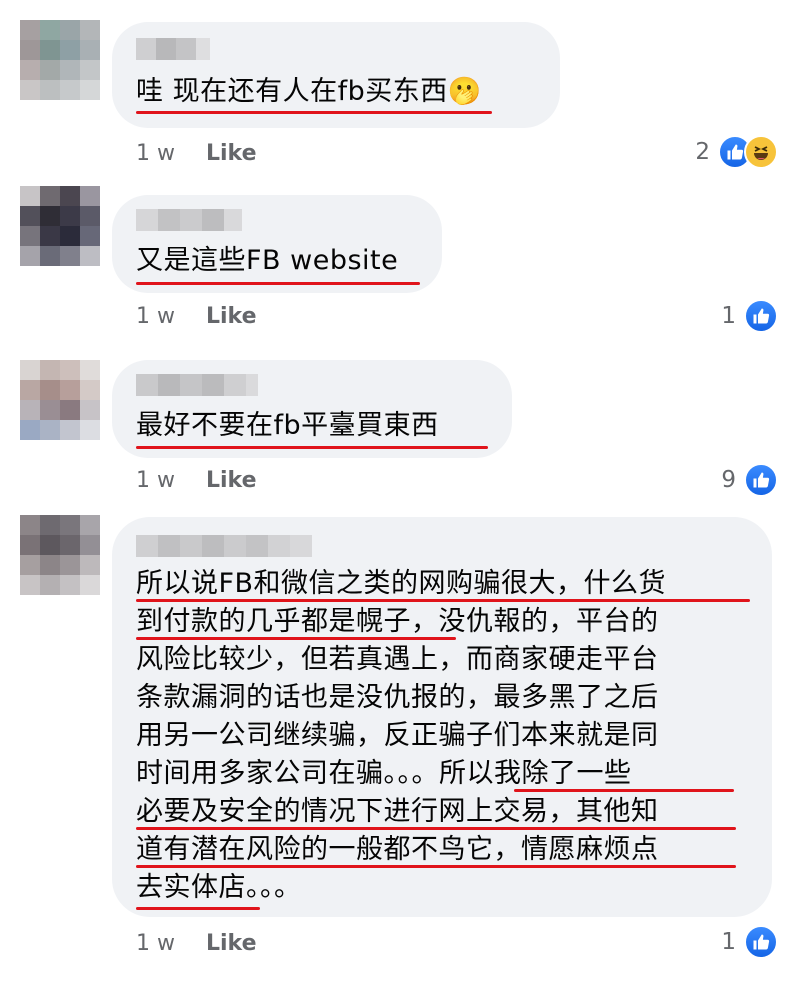 This screenshot has height=986, width=800. Describe the element at coordinates (397, 659) in the screenshot. I see `comment-text-line: 风险比较少，但若真遇上，而商家硬走平台` at that location.